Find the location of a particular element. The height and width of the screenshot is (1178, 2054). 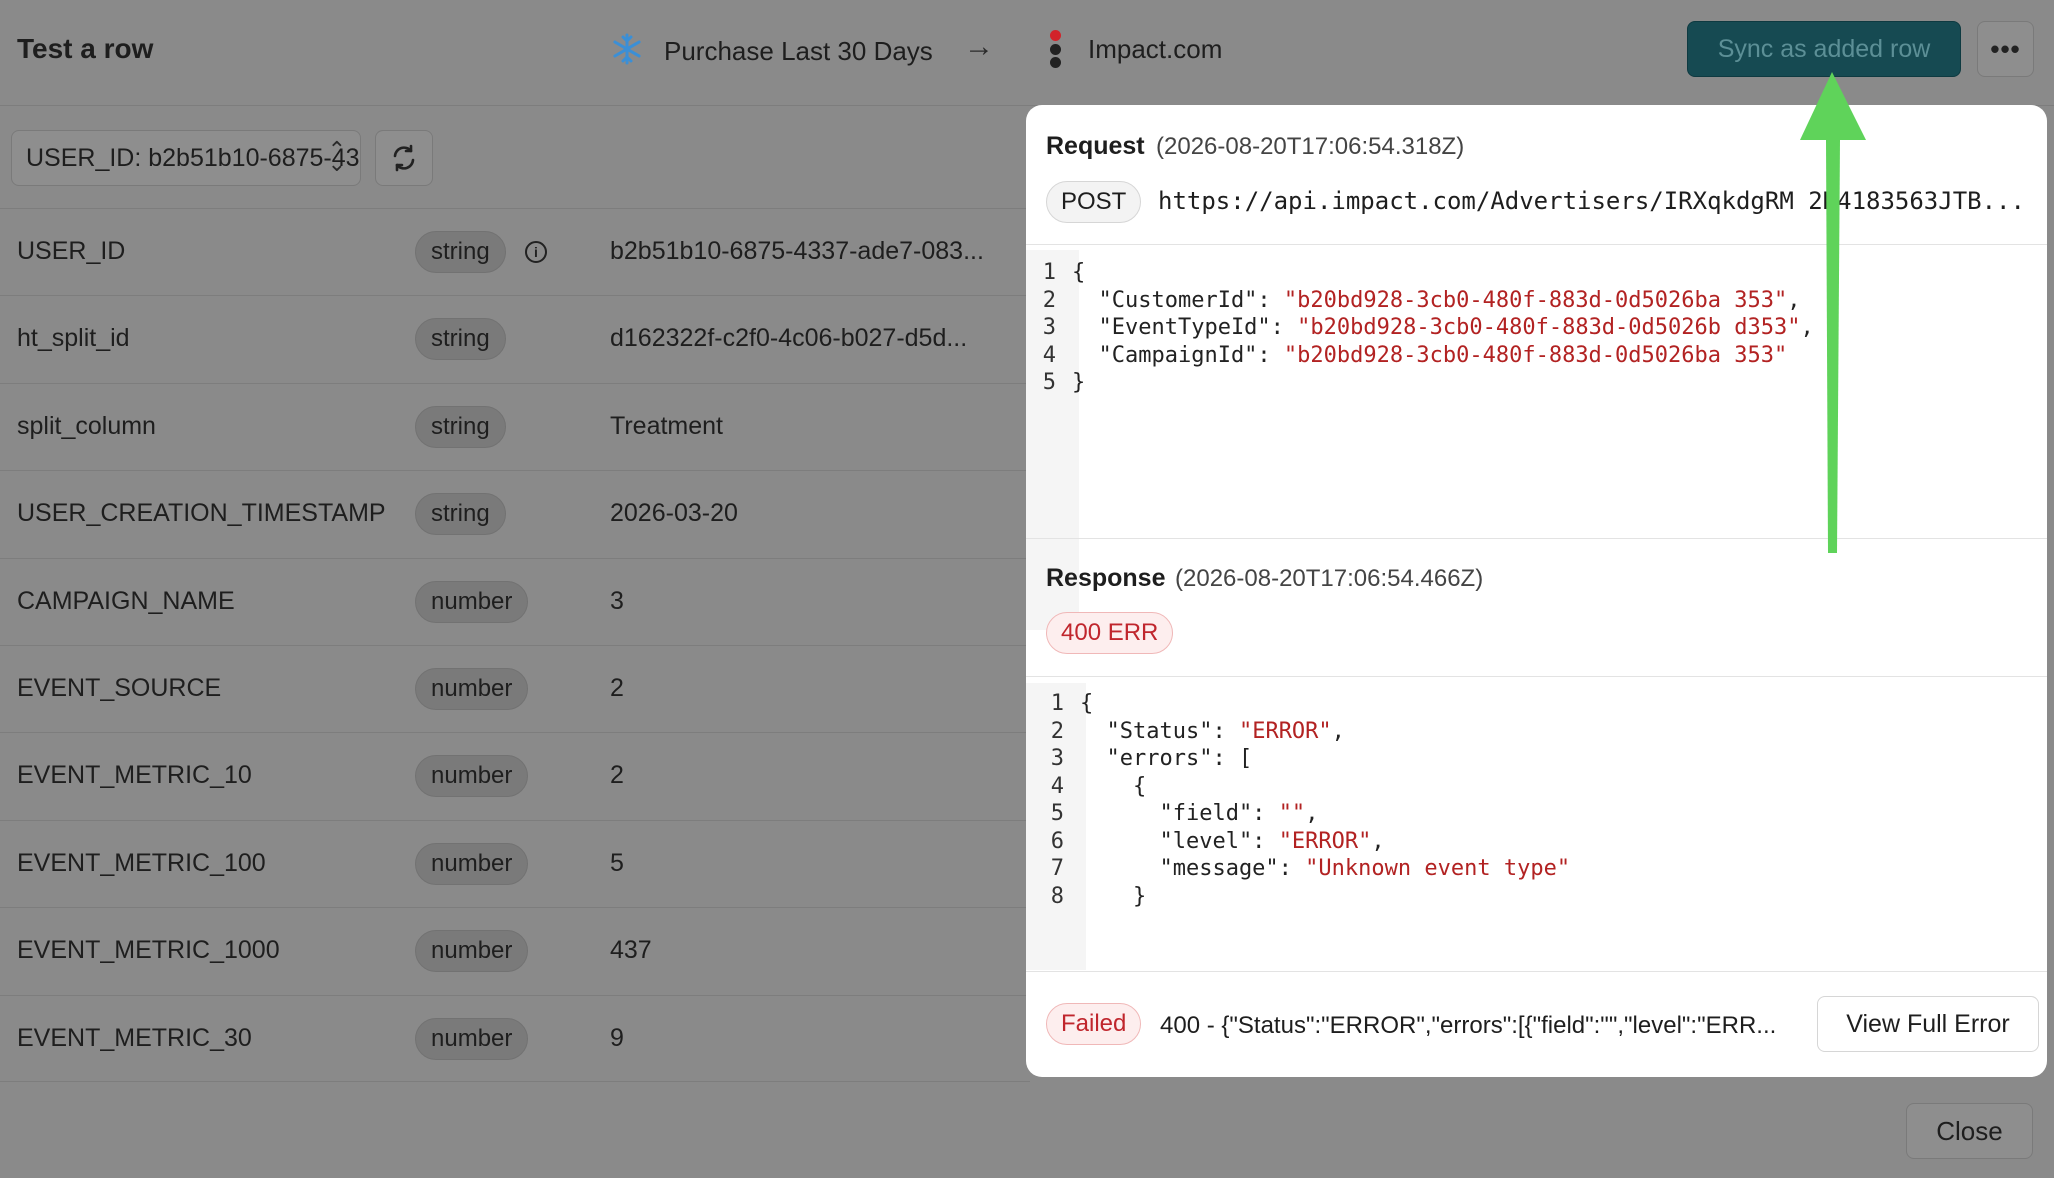

field-name: USER_ID is located at coordinates (71, 251).